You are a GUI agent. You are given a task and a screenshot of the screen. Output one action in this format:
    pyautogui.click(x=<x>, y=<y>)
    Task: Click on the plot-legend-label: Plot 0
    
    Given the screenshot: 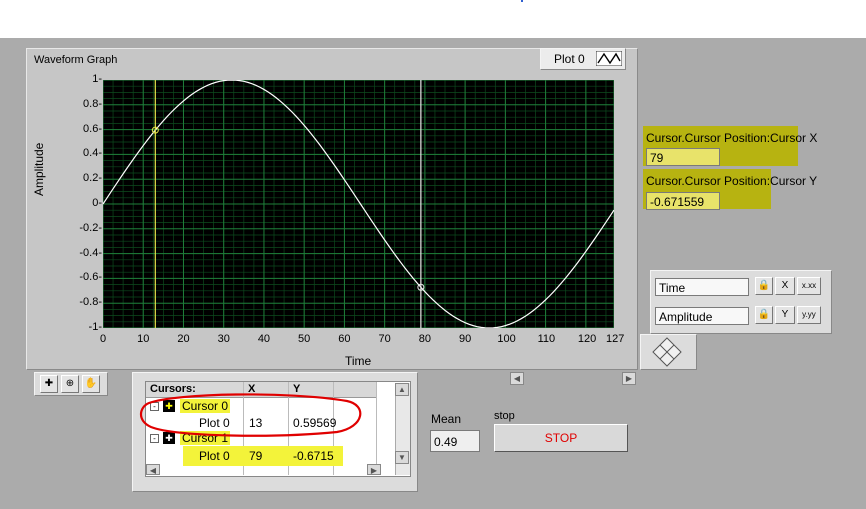 What is the action you would take?
    pyautogui.click(x=569, y=59)
    